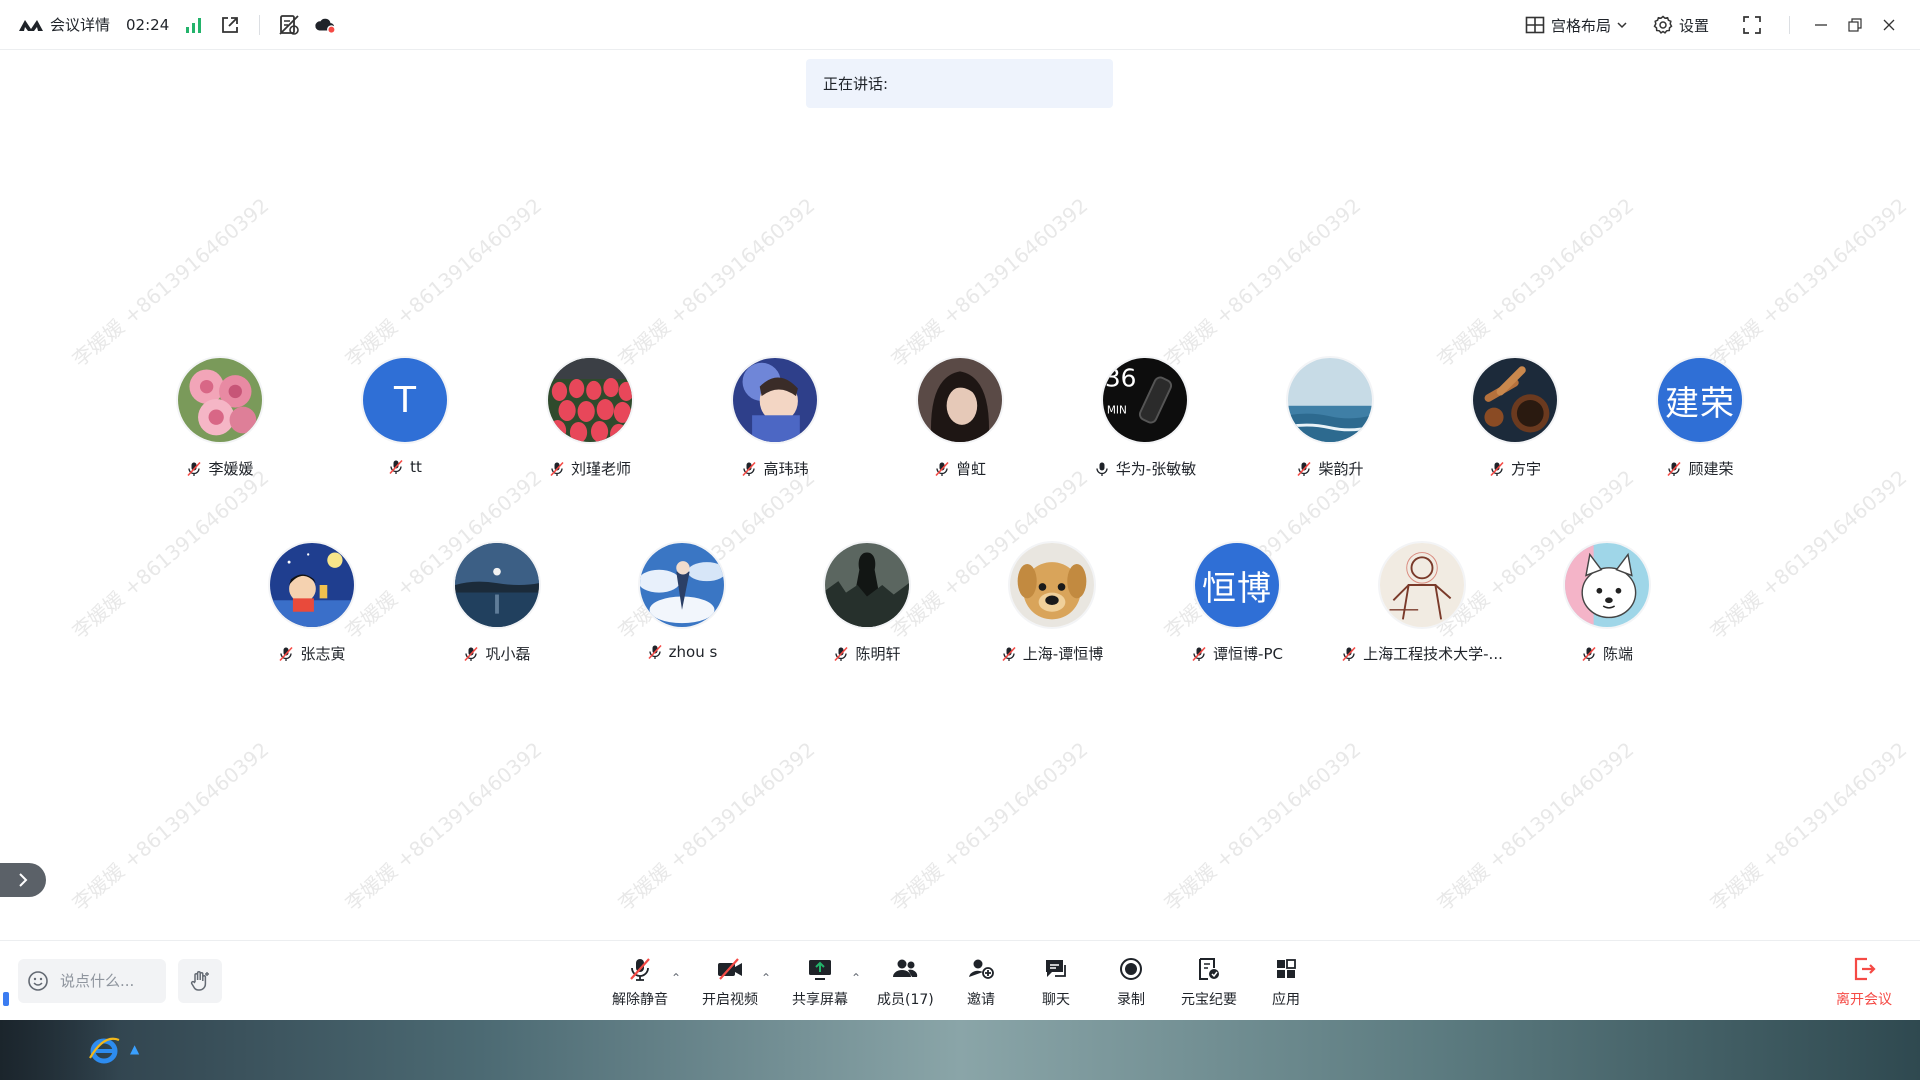 This screenshot has height=1080, width=1920. I want to click on participant-tile: Ttt, so click(405, 416).